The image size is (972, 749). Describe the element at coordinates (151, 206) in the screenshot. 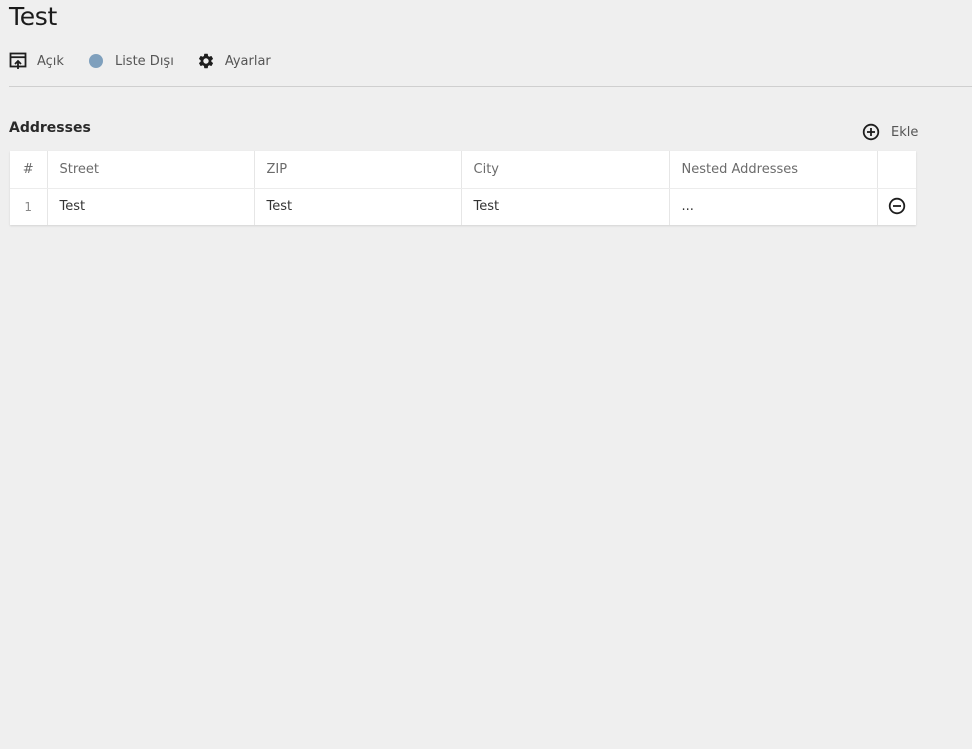

I see `cell-street: Test` at that location.